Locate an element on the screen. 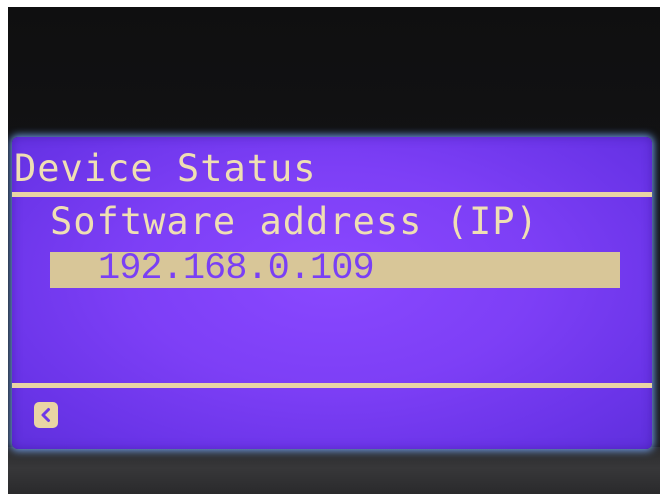  ip-address-field: 192.168.0.109 is located at coordinates (335, 269).